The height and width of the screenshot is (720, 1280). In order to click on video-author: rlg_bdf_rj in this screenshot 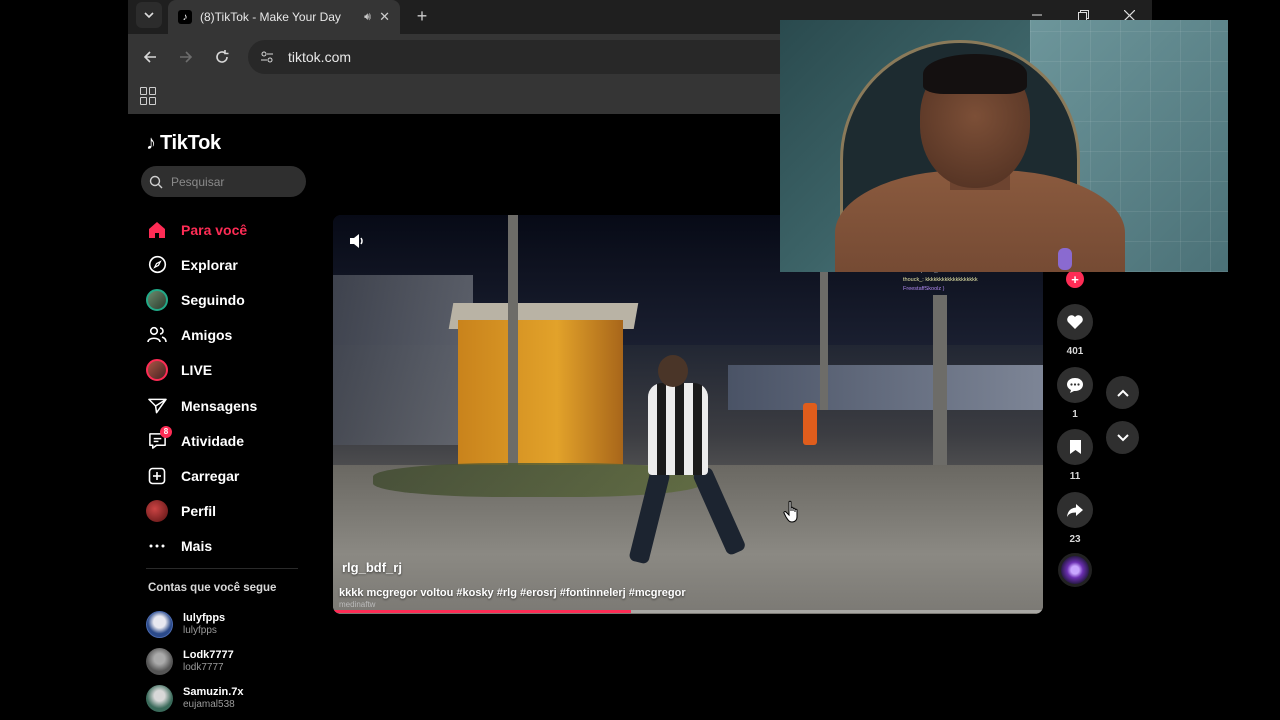, I will do `click(372, 567)`.